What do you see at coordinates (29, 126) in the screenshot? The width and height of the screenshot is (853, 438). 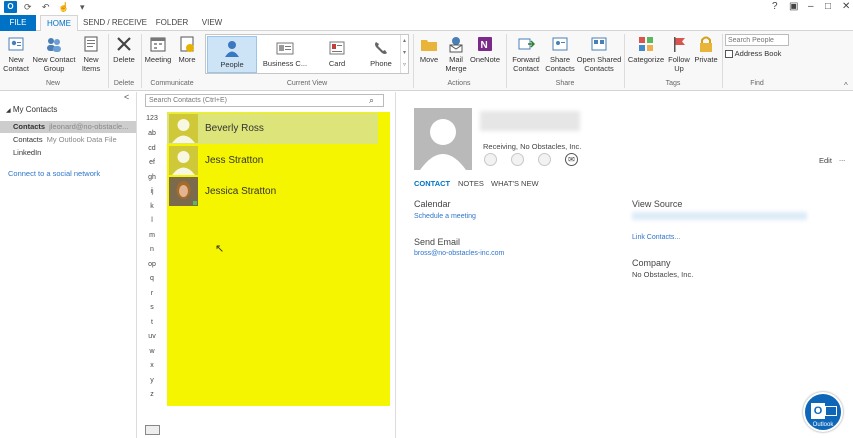 I see `nav-item-label: Contacts` at bounding box center [29, 126].